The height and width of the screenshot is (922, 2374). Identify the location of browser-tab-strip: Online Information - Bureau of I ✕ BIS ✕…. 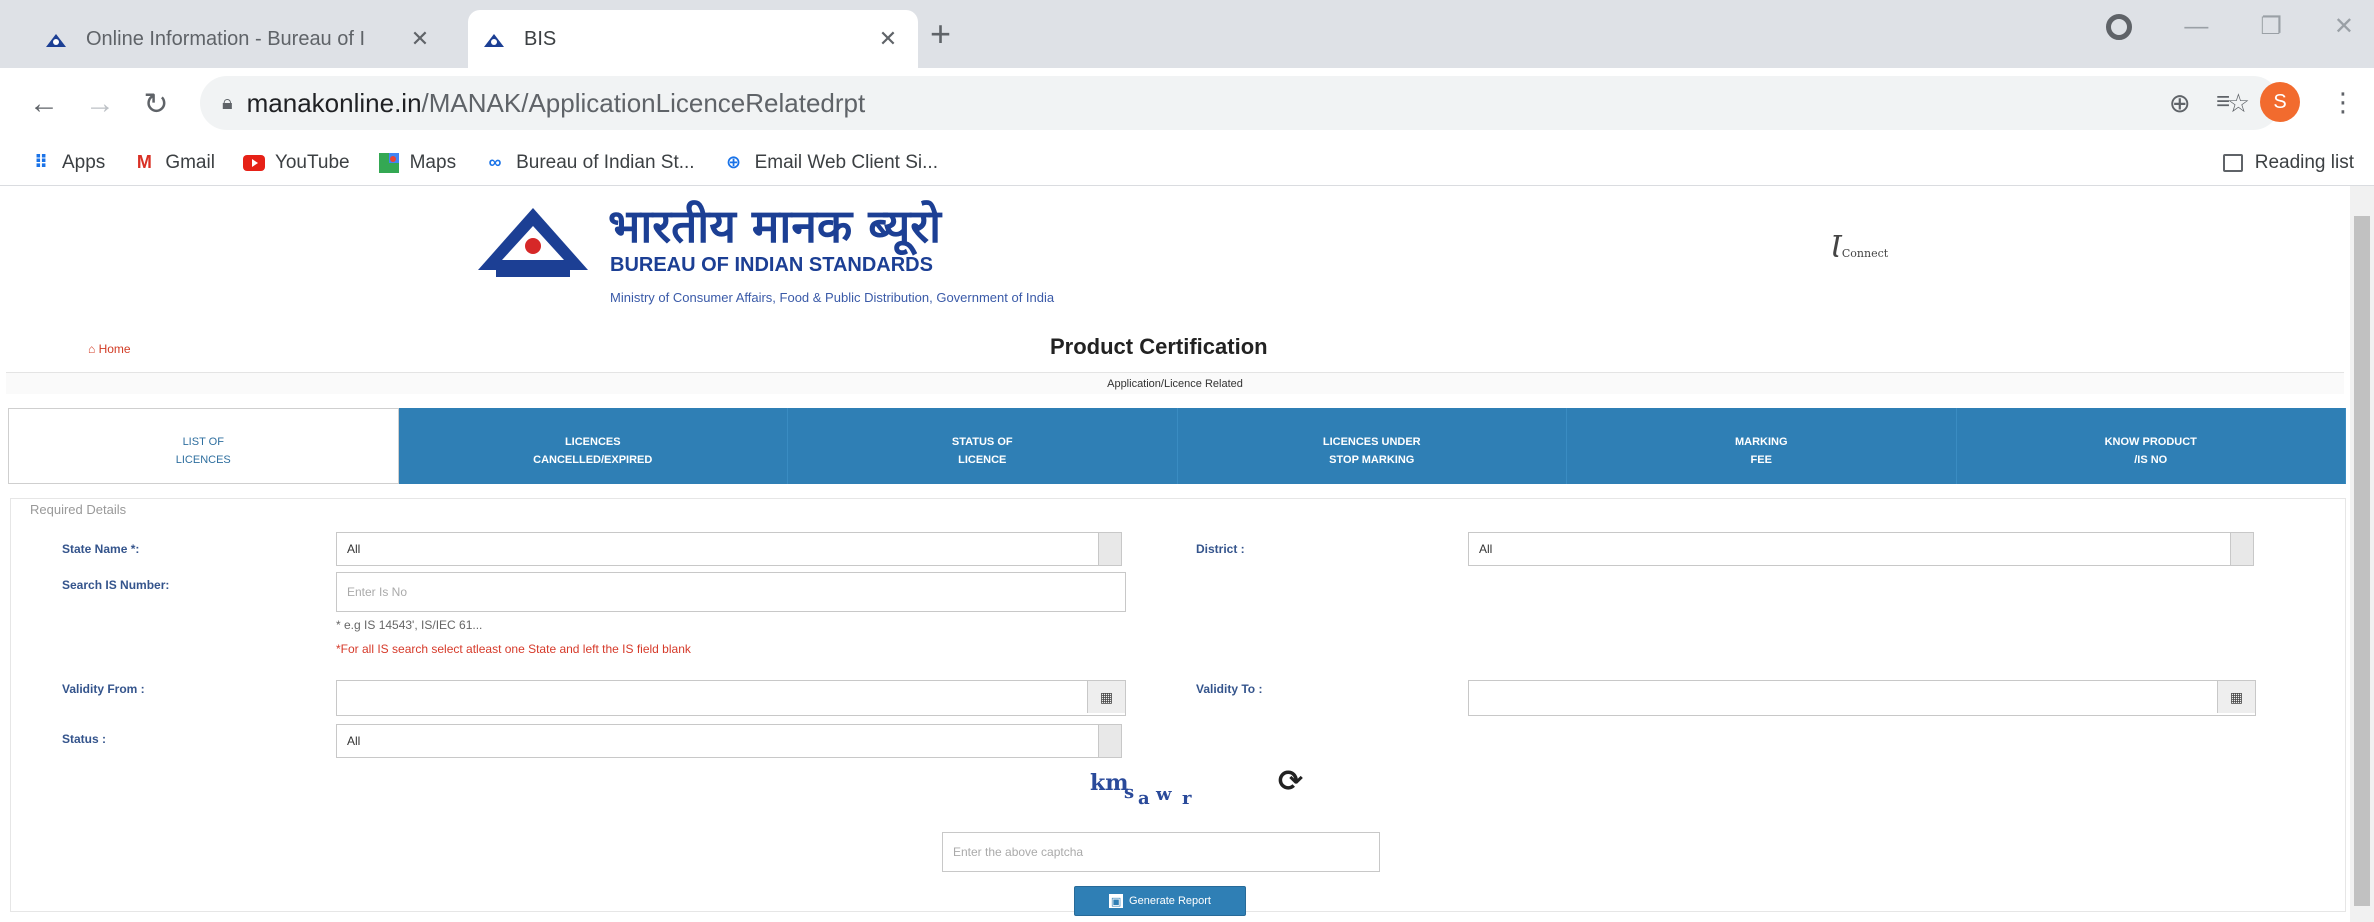
(1187, 34).